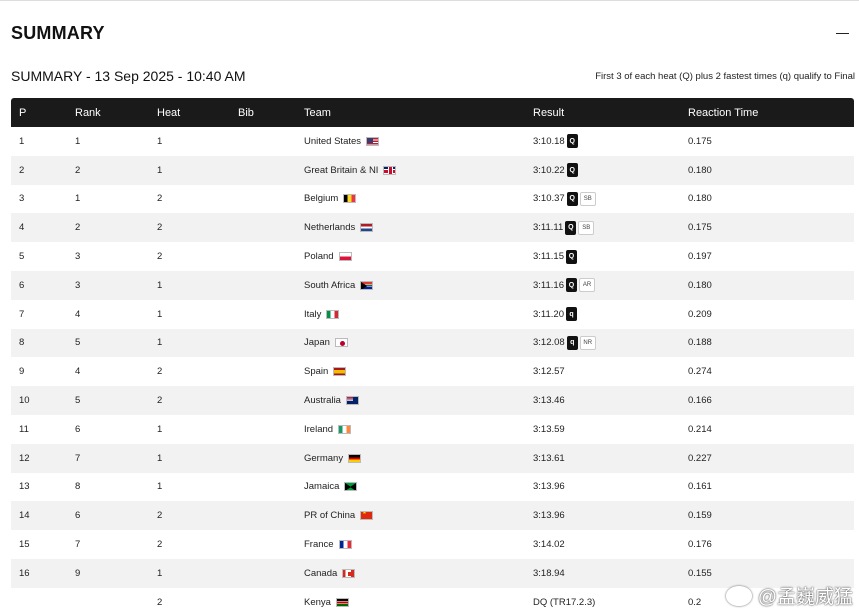 This screenshot has height=615, width=859. Describe the element at coordinates (349, 573) in the screenshot. I see `flag-ca-icon` at that location.